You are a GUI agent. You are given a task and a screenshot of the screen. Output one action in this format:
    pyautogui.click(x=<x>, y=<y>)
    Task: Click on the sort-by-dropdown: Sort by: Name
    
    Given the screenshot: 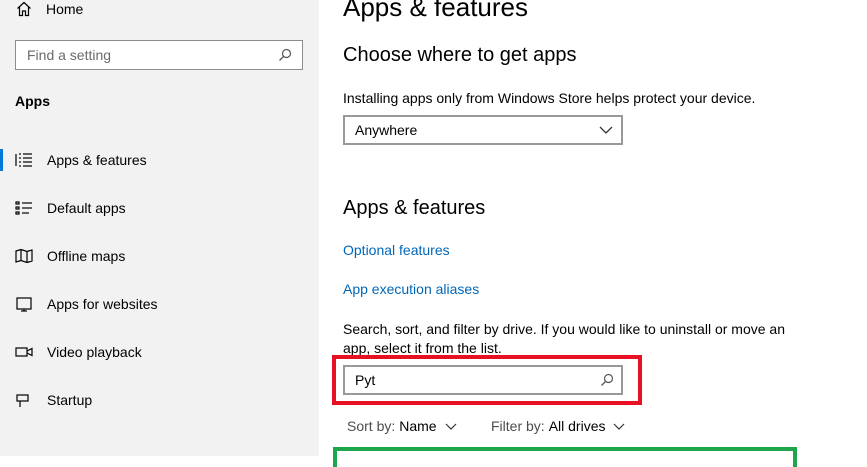 What is the action you would take?
    pyautogui.click(x=402, y=426)
    